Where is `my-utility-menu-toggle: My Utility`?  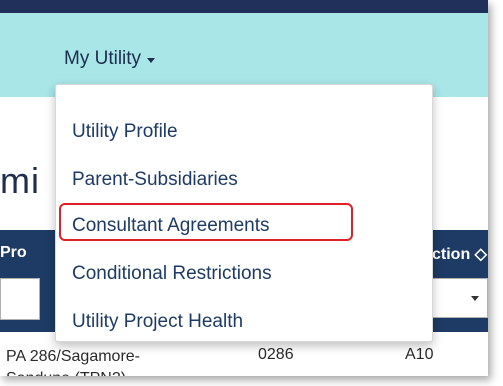
my-utility-menu-toggle: My Utility is located at coordinates (110, 59).